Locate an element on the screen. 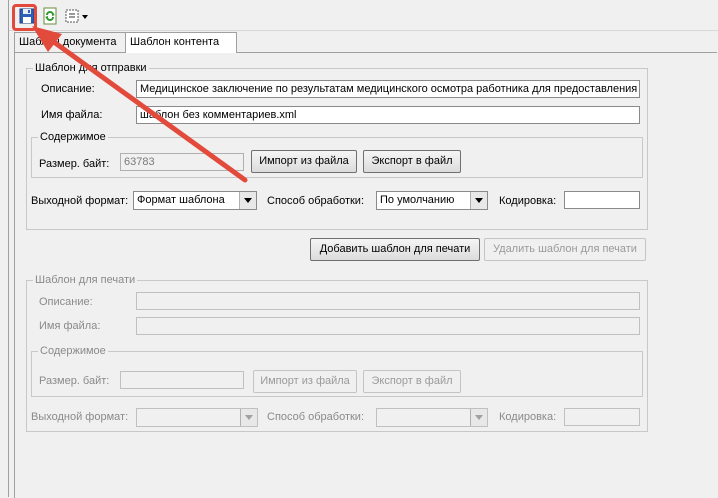  encoding-input is located at coordinates (602, 200).